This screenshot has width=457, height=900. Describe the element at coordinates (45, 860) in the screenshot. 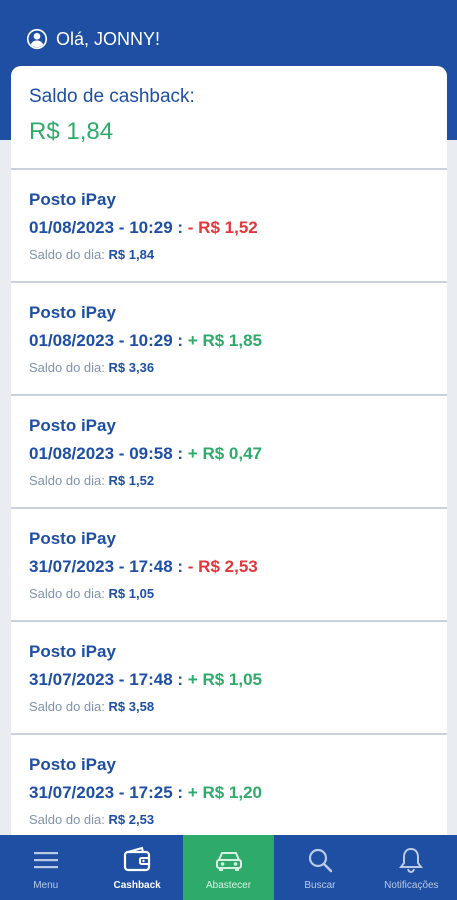

I see `menu-icon` at that location.